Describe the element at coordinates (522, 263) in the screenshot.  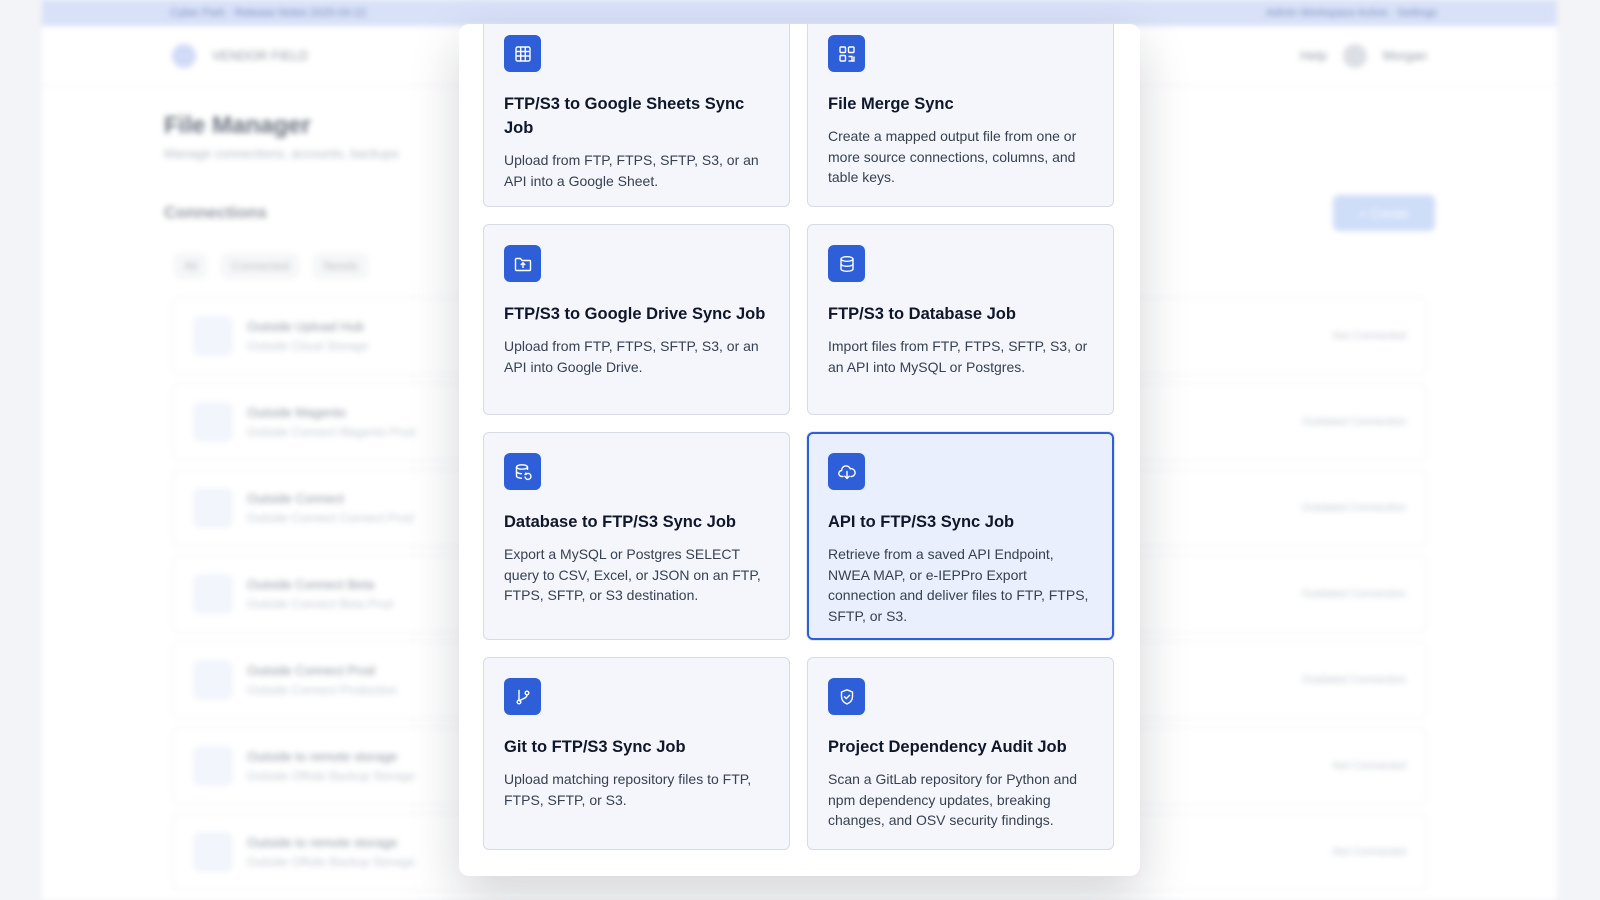
I see `folder-upload-icon` at that location.